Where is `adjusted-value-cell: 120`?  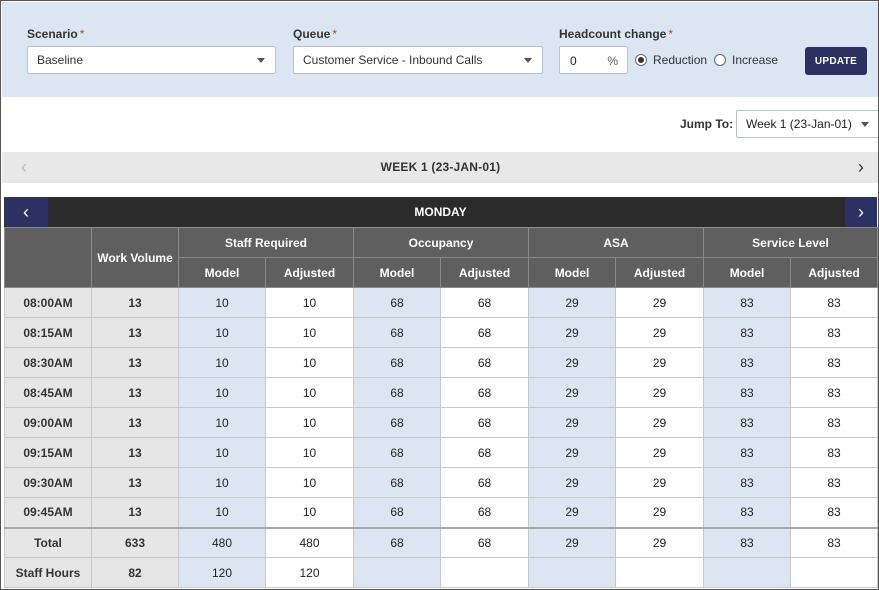 adjusted-value-cell: 120 is located at coordinates (309, 572).